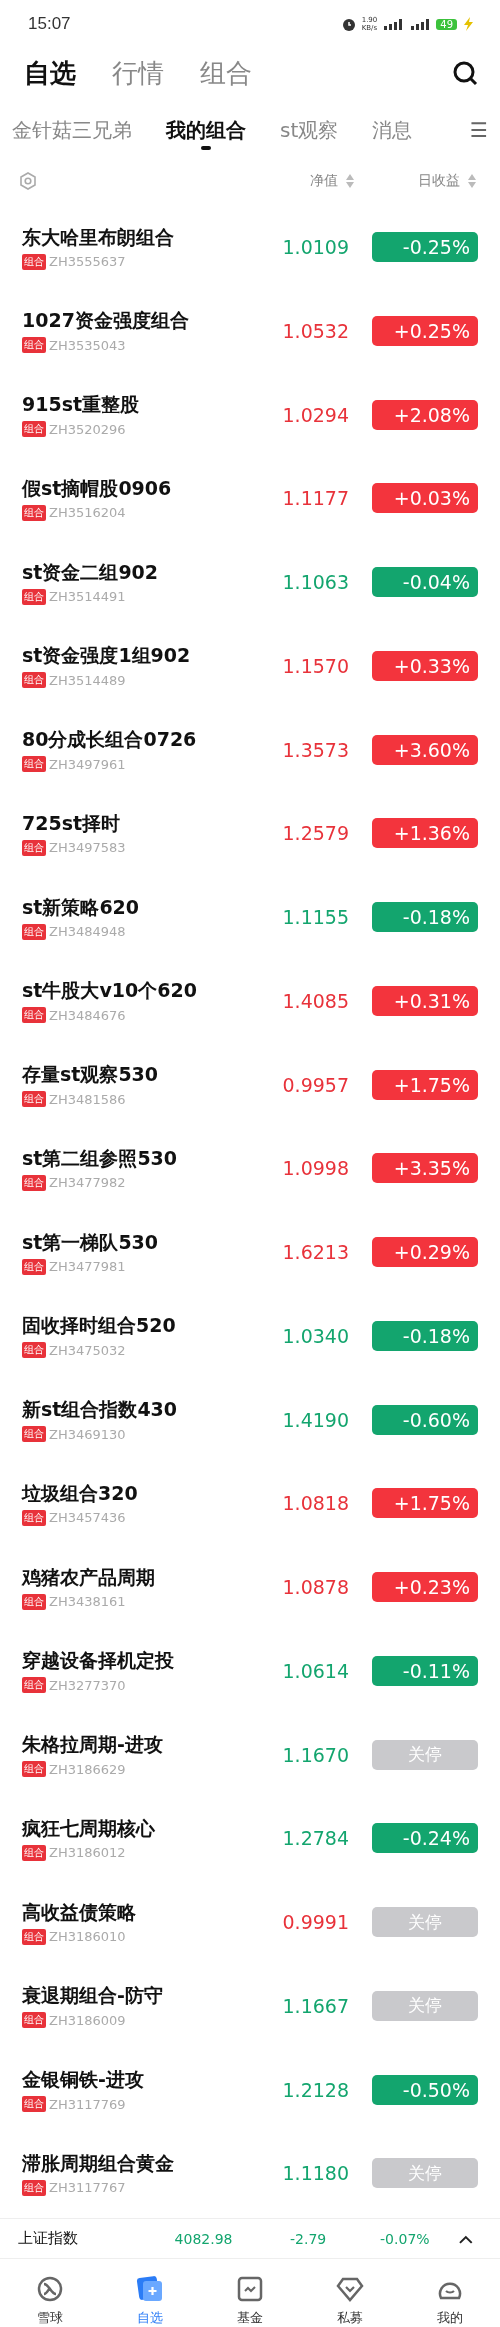 Image resolution: width=500 pixels, height=2327 pixels. I want to click on nav-tab: 私募, so click(350, 2318).